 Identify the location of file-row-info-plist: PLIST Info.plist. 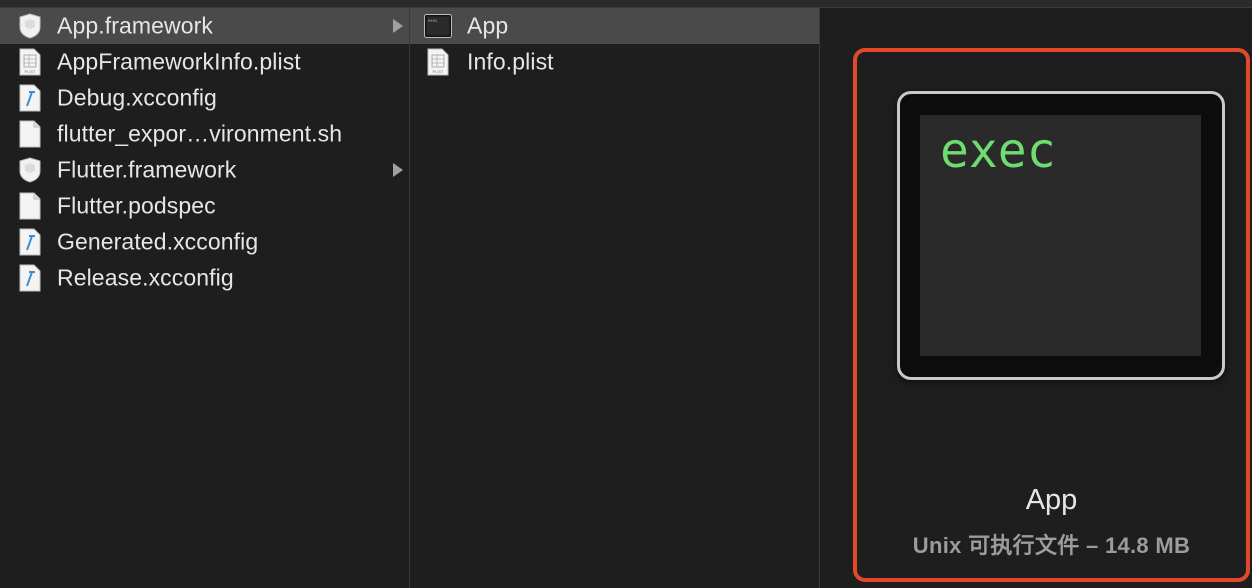
(614, 62).